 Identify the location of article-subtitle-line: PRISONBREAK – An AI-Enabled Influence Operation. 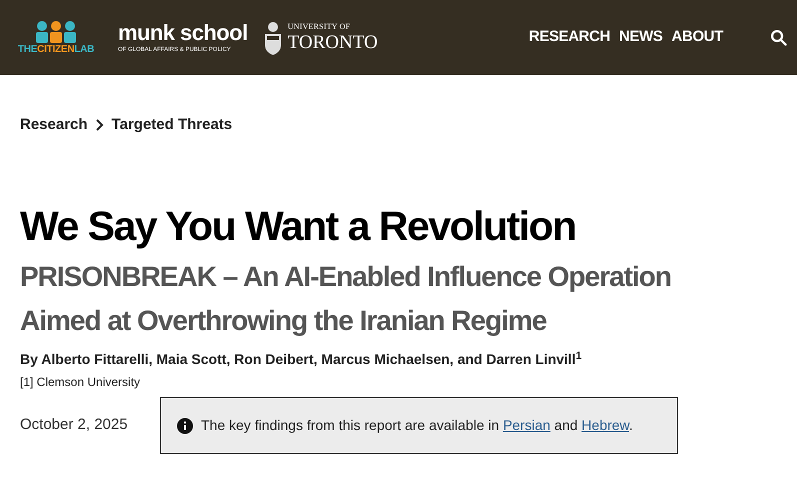
(346, 277).